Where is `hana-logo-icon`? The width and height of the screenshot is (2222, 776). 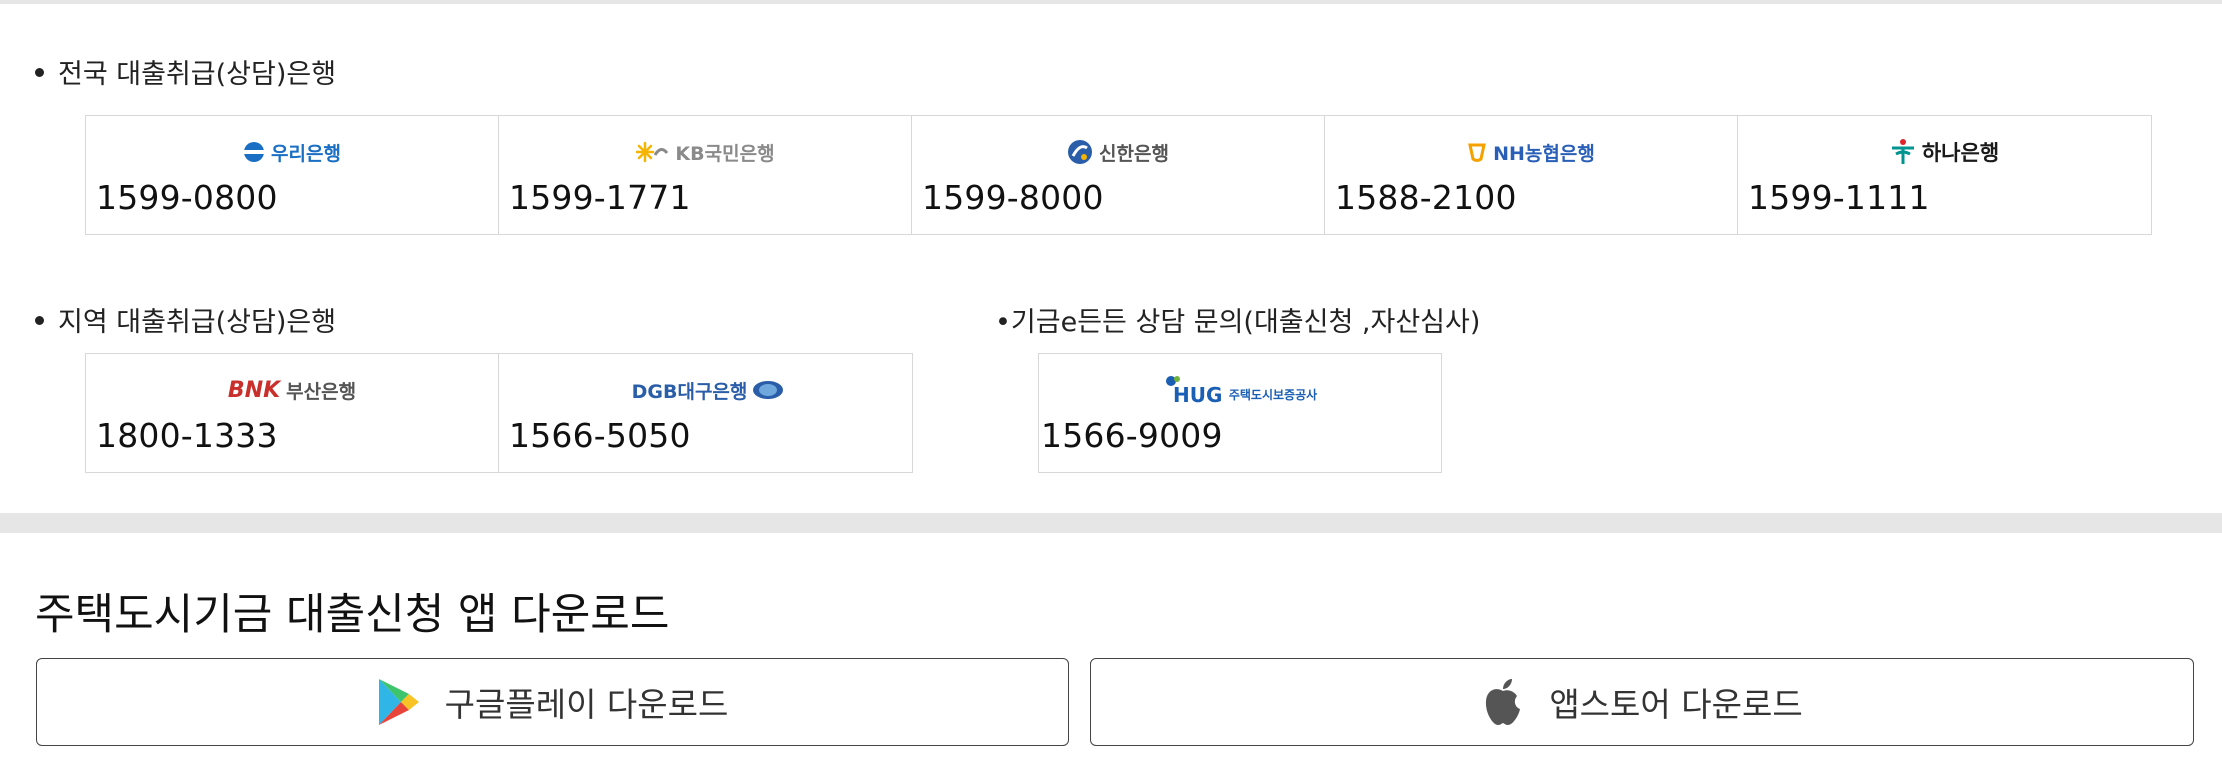 hana-logo-icon is located at coordinates (1902, 151).